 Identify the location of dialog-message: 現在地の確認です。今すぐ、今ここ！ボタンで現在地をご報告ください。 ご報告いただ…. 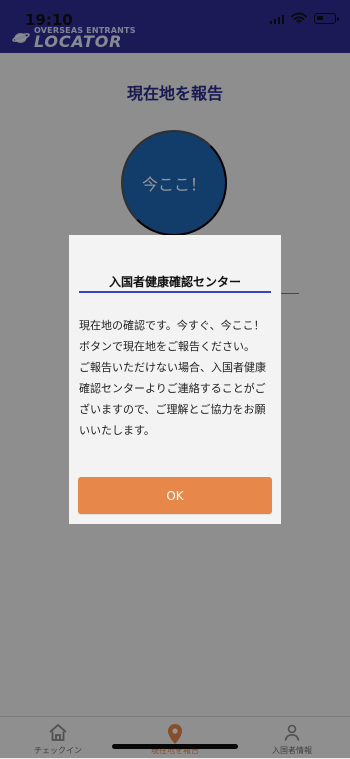
(175, 378).